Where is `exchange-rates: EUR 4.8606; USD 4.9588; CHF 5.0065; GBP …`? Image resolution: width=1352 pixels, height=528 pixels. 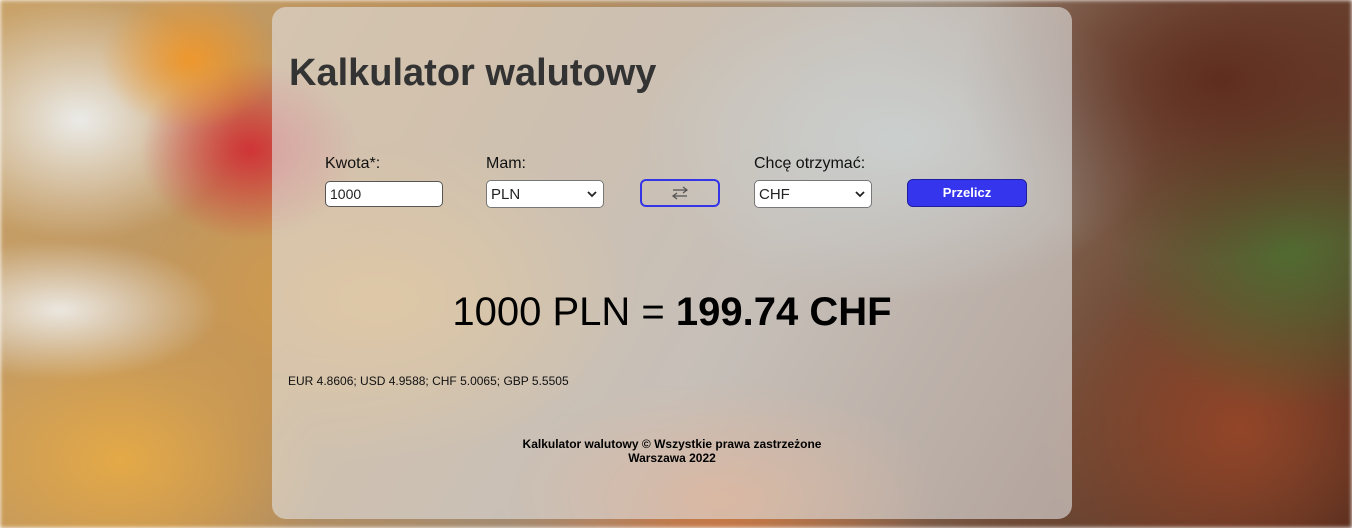 exchange-rates: EUR 4.8606; USD 4.9588; CHF 5.0065; GBP … is located at coordinates (428, 381).